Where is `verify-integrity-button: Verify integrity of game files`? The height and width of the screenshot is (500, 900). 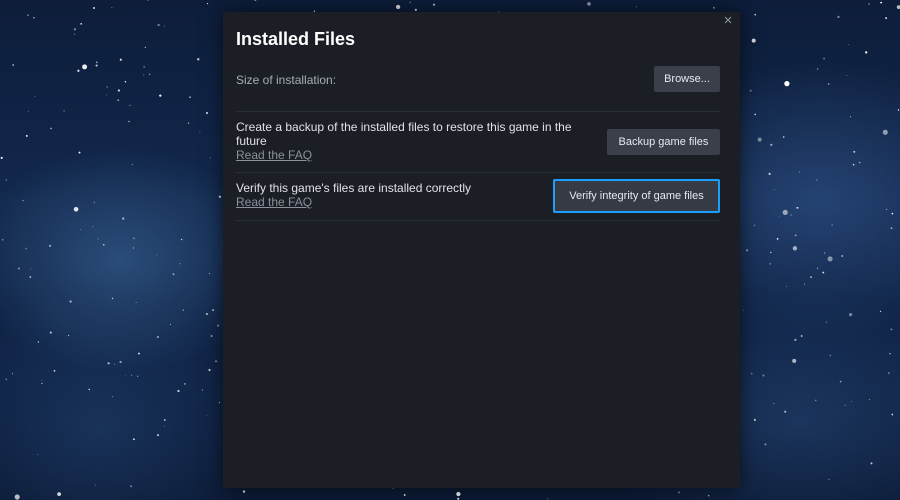
verify-integrity-button: Verify integrity of game files is located at coordinates (636, 196).